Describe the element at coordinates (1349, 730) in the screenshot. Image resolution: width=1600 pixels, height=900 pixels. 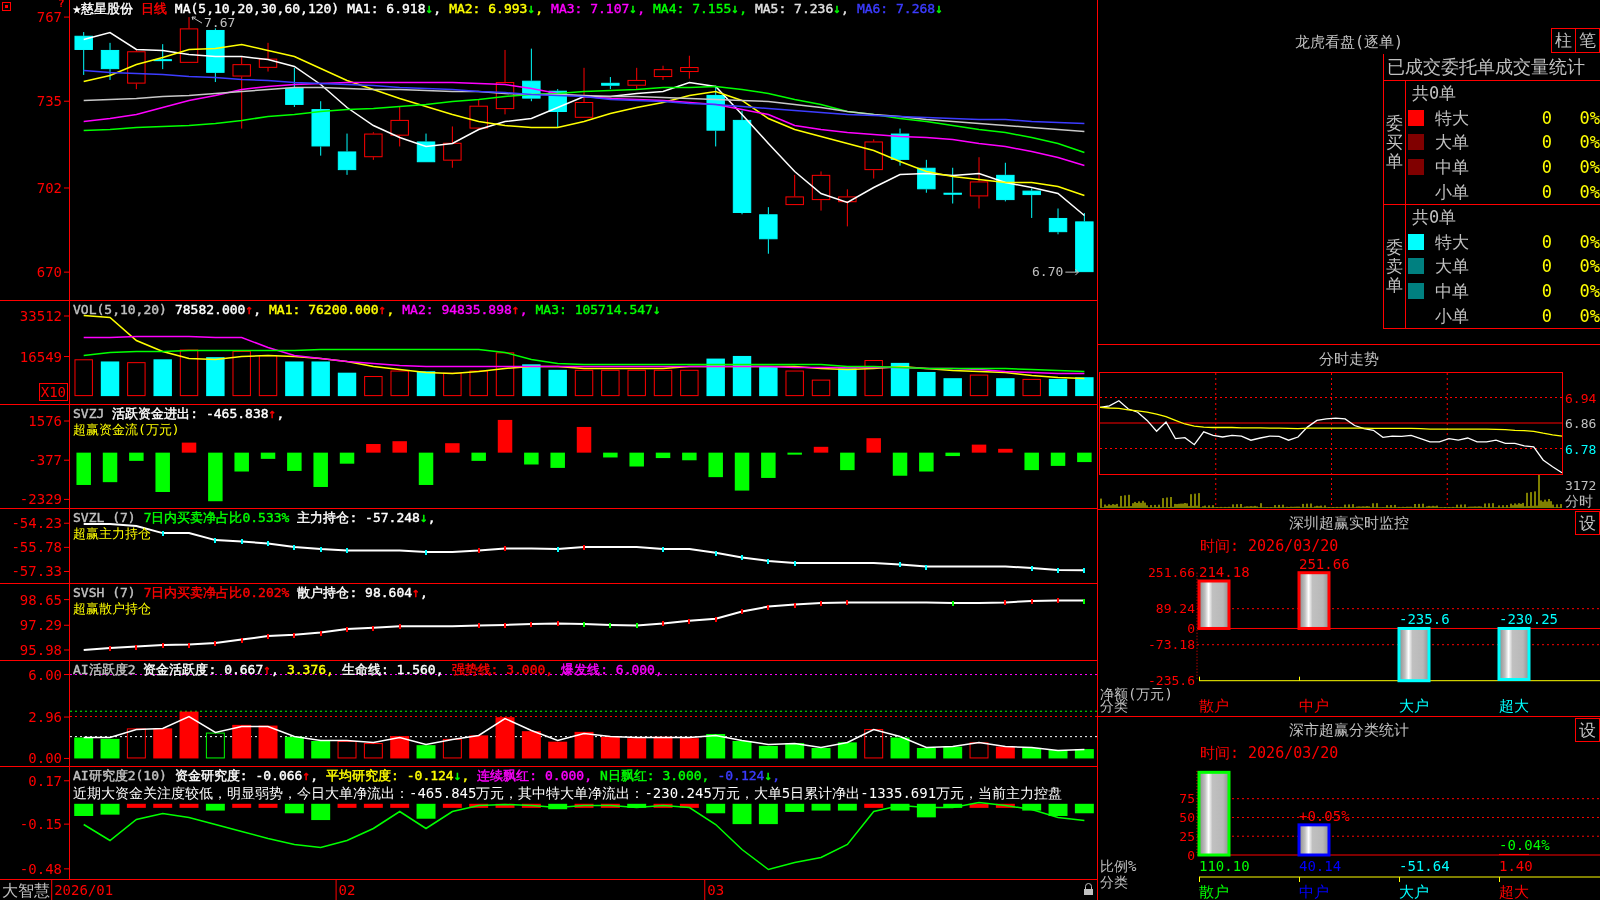
I see `panel-title: 深市超赢分类统计` at that location.